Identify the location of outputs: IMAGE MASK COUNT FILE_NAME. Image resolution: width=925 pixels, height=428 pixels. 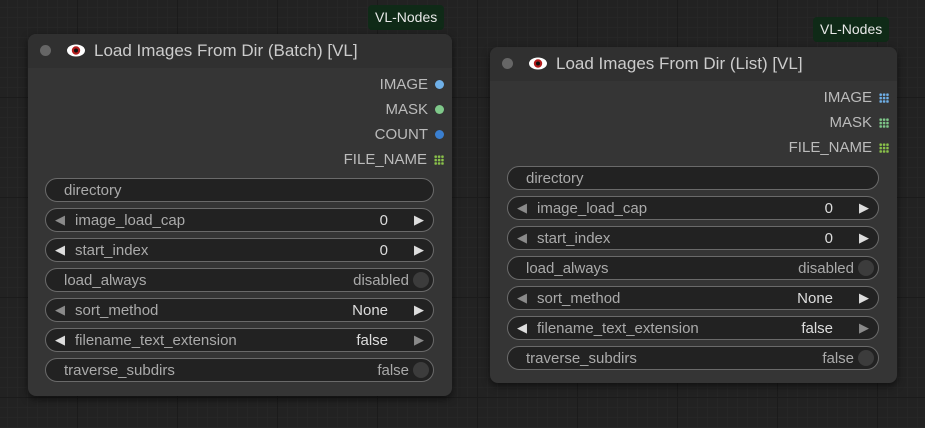
(240, 120).